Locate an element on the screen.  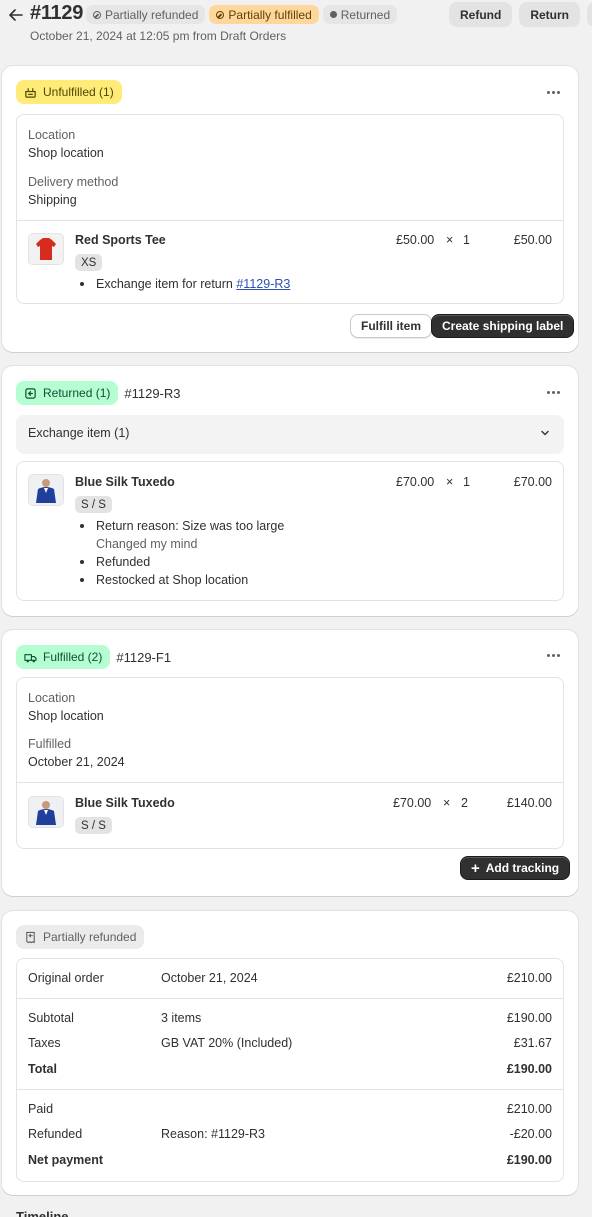
row-amount: -£20.00 is located at coordinates (530, 1134).